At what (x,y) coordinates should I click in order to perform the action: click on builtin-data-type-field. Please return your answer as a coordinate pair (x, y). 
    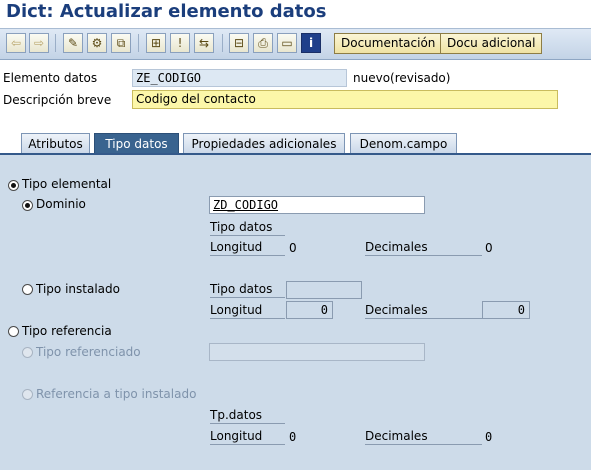
    Looking at the image, I should click on (324, 290).